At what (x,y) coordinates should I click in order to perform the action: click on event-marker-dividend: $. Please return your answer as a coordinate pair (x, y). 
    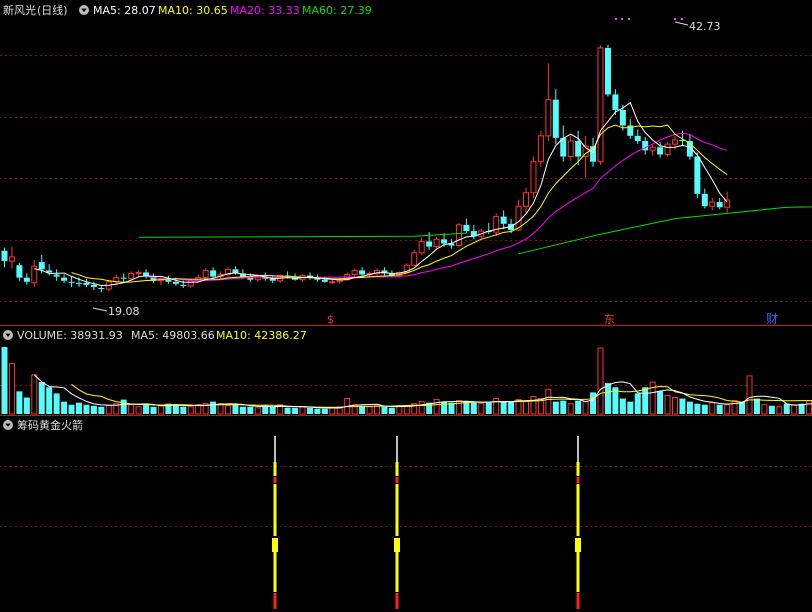
    Looking at the image, I should click on (330, 319).